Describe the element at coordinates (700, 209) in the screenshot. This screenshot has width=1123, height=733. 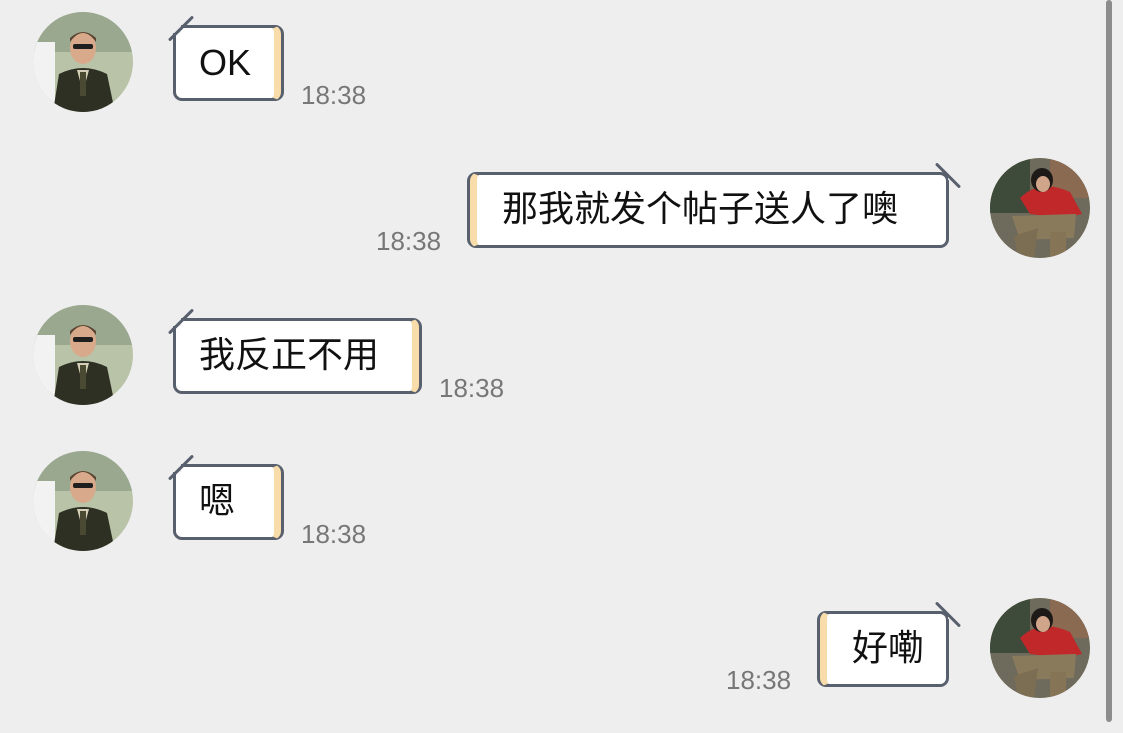
I see `message-text: 那我就发个帖子送人了噢` at that location.